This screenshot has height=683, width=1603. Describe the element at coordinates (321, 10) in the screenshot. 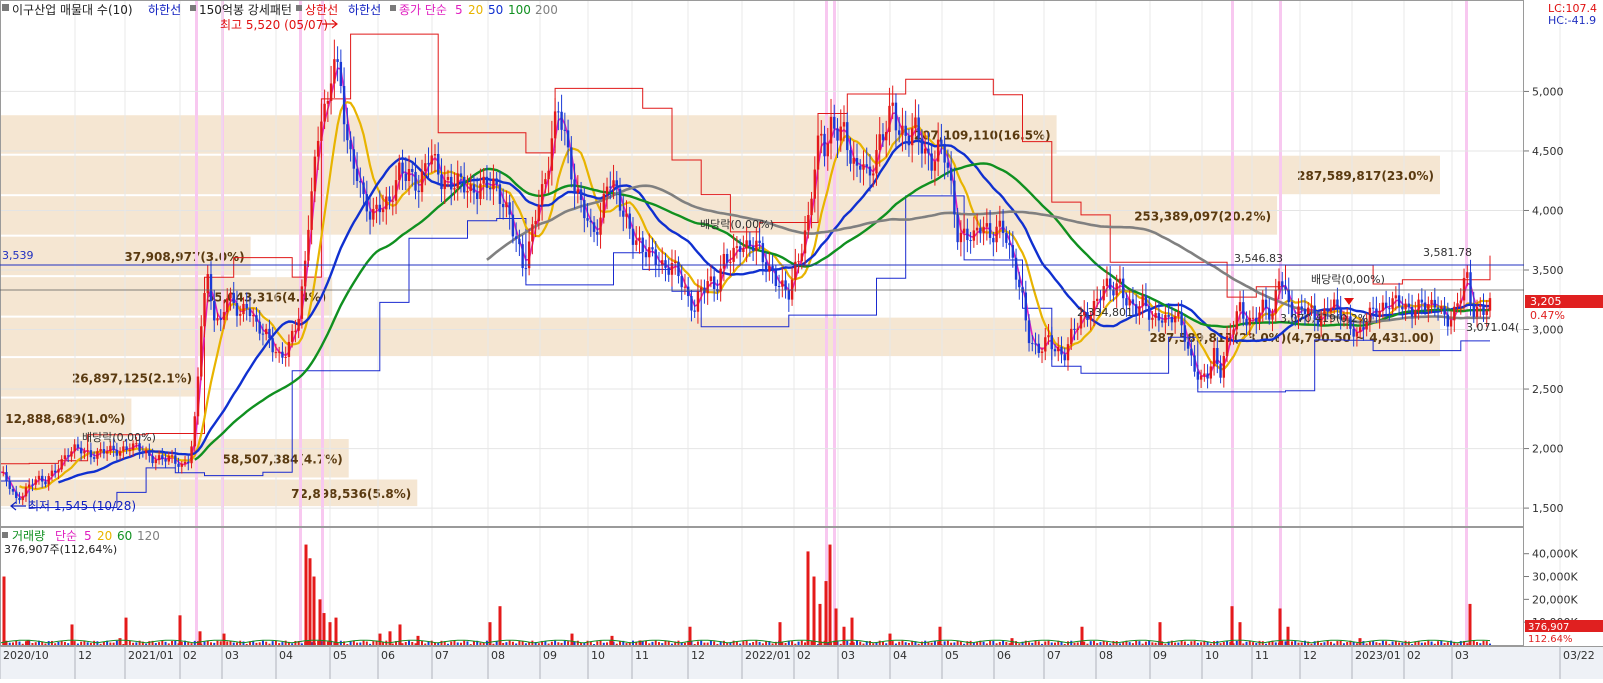

I see `legend-upper-line: 상한선` at that location.